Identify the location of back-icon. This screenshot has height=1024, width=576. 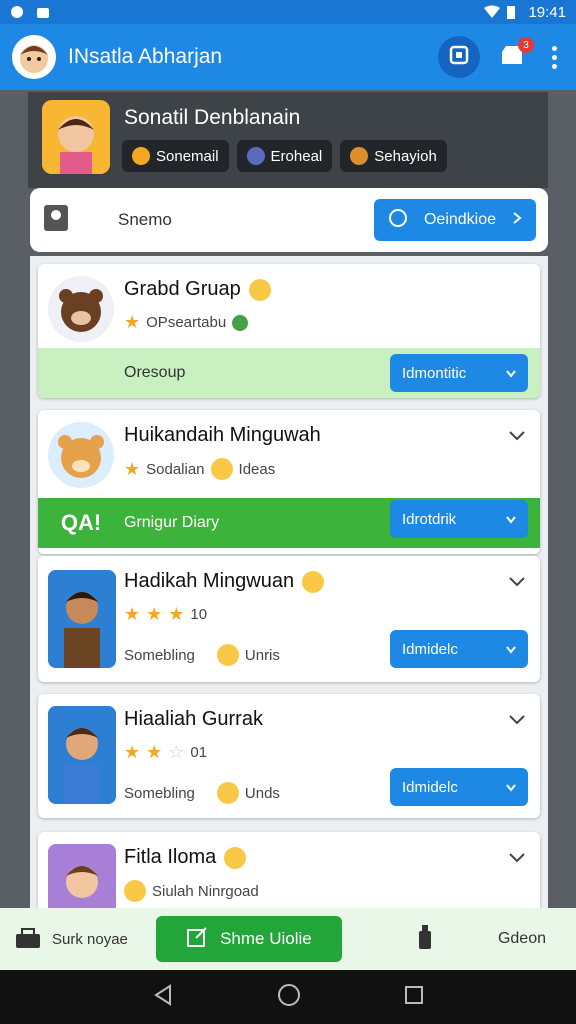
(163, 997).